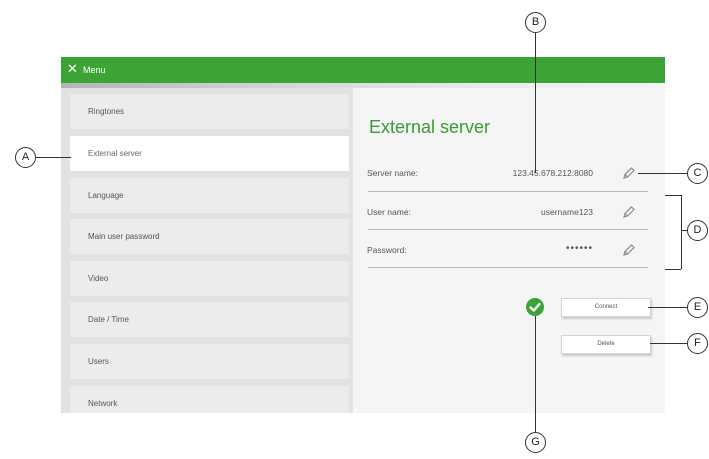  What do you see at coordinates (103, 403) in the screenshot?
I see `sidebar-item-label: Network` at bounding box center [103, 403].